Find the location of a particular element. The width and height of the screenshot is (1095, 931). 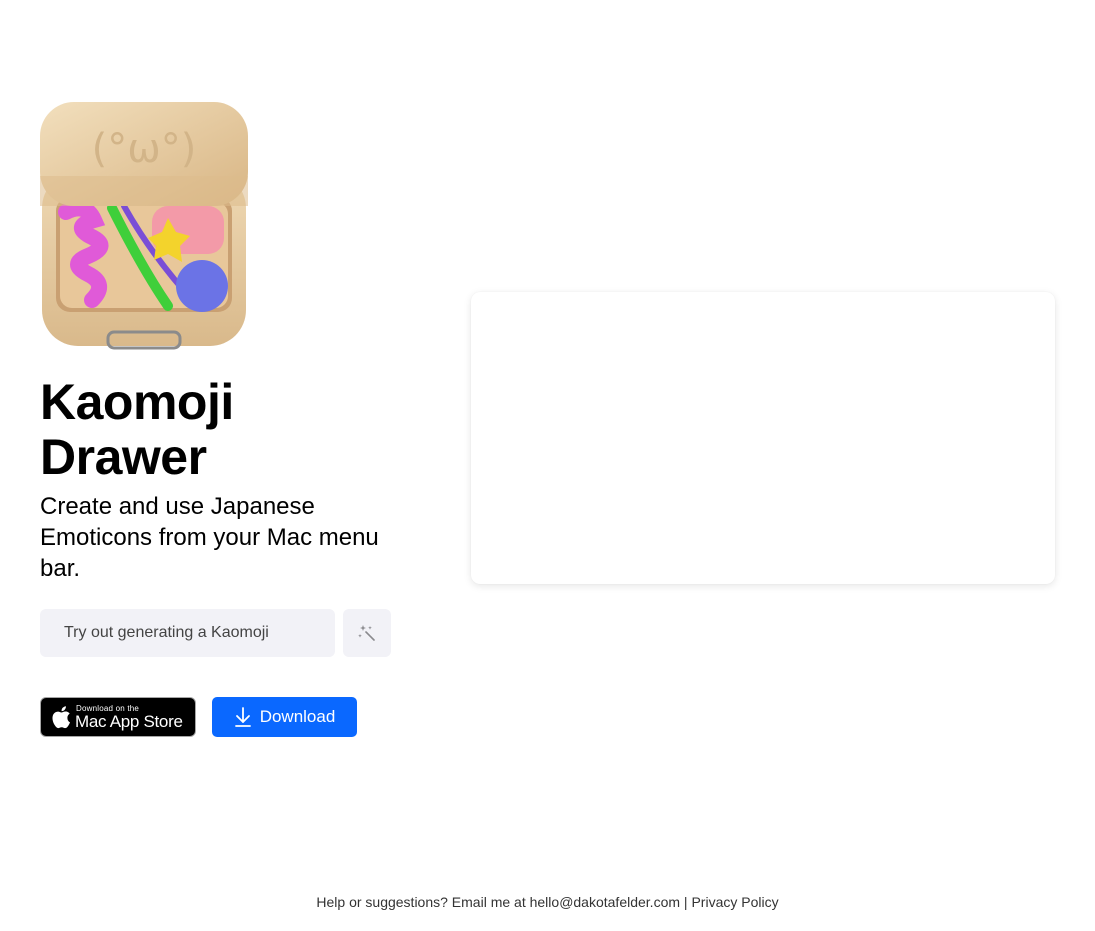

generate-button is located at coordinates (367, 633).